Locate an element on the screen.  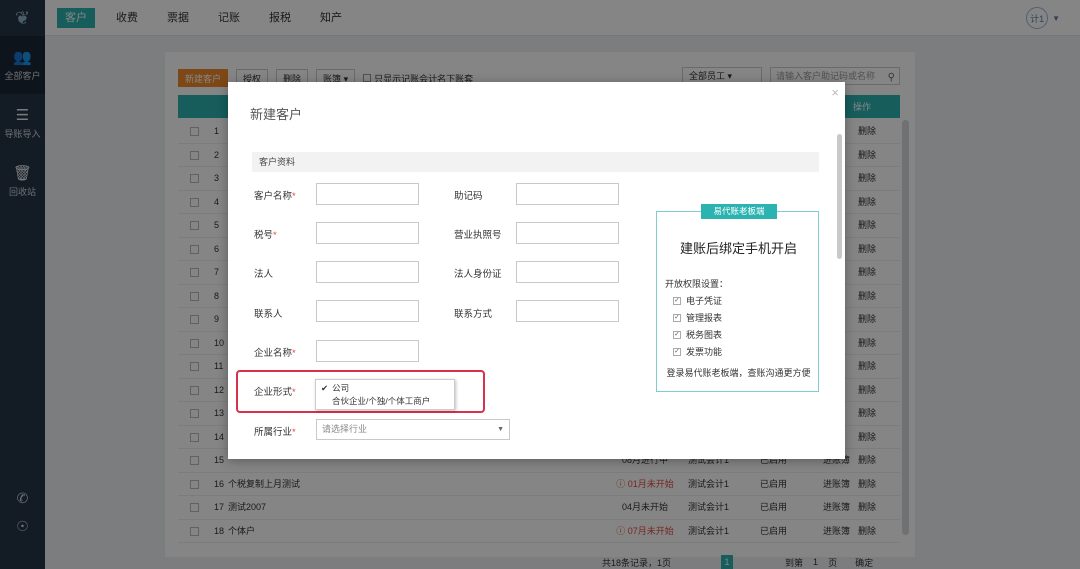
industry-select: 请选择行业 ▼ is located at coordinates (413, 429).